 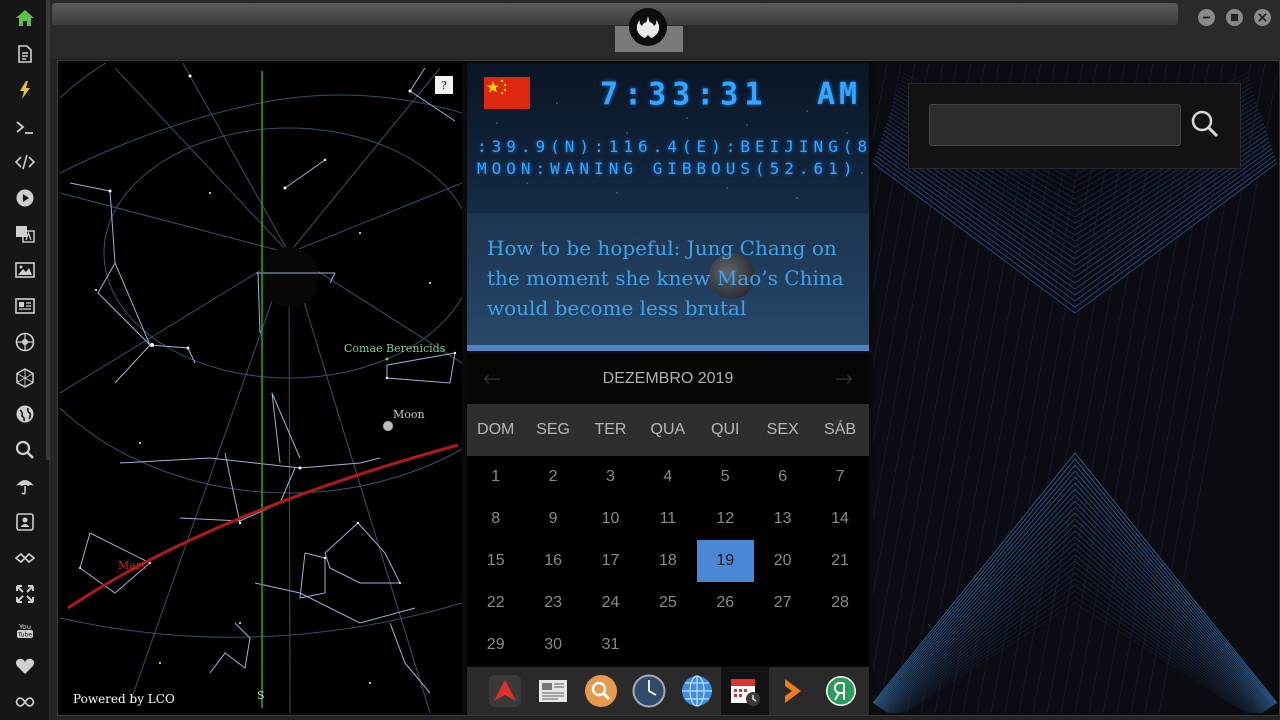 What do you see at coordinates (601, 691) in the screenshot?
I see `dock-item-search` at bounding box center [601, 691].